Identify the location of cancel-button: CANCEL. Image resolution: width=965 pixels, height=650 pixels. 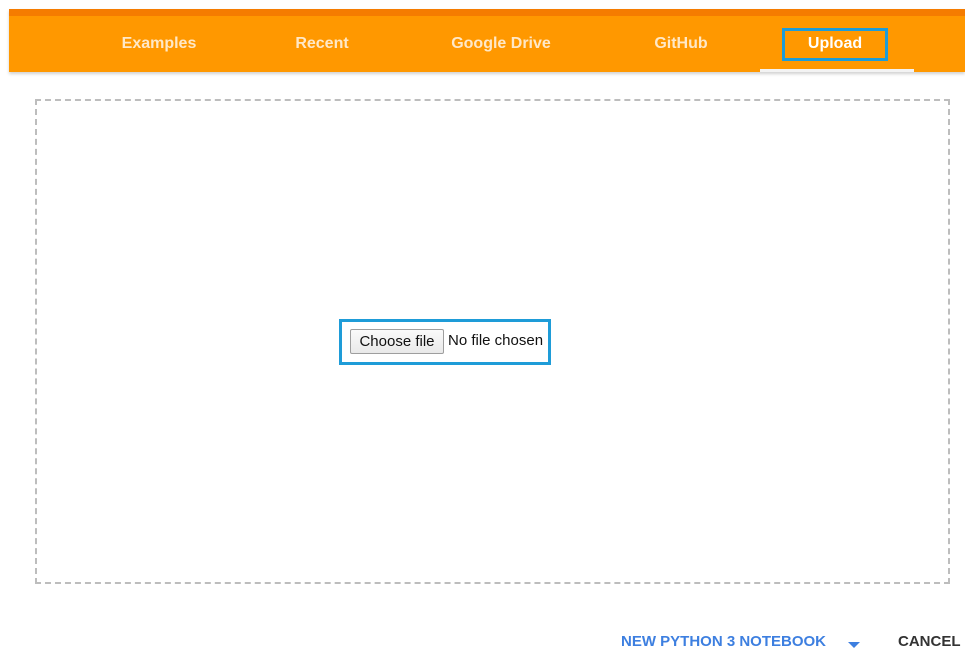
(929, 641).